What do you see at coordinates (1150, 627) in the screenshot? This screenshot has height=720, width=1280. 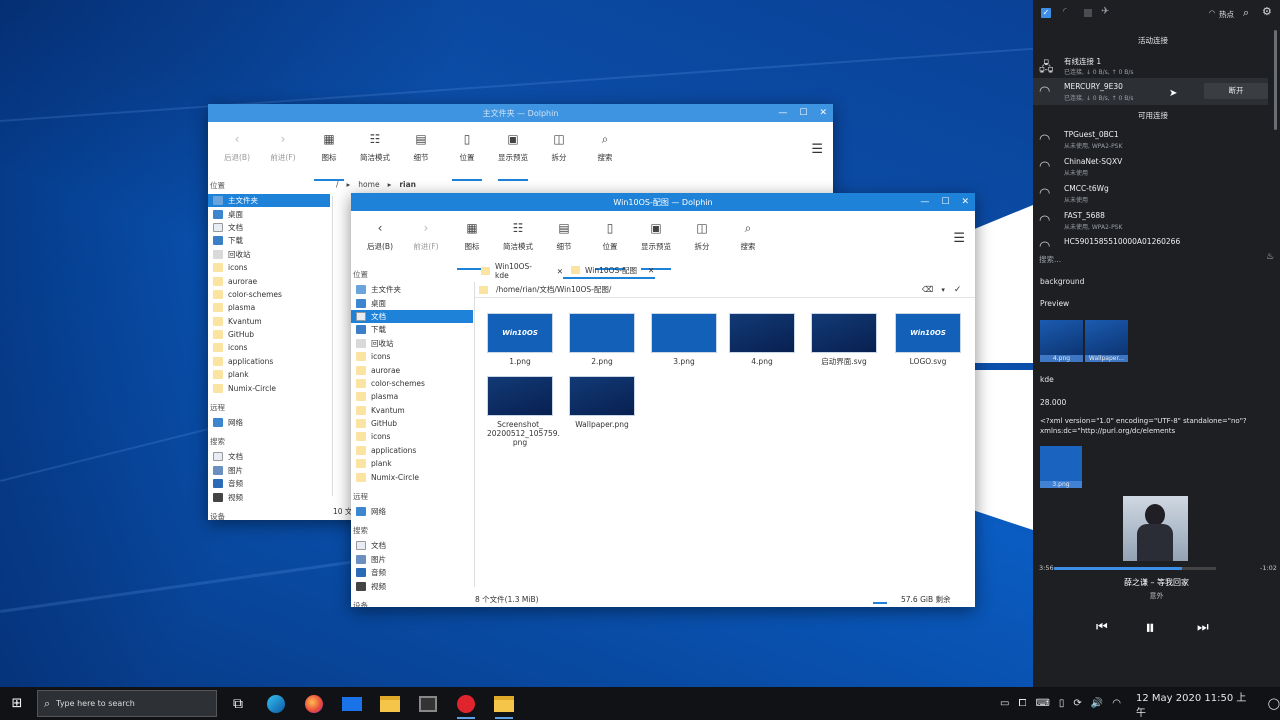 I see `pause-icon: ⏸` at bounding box center [1150, 627].